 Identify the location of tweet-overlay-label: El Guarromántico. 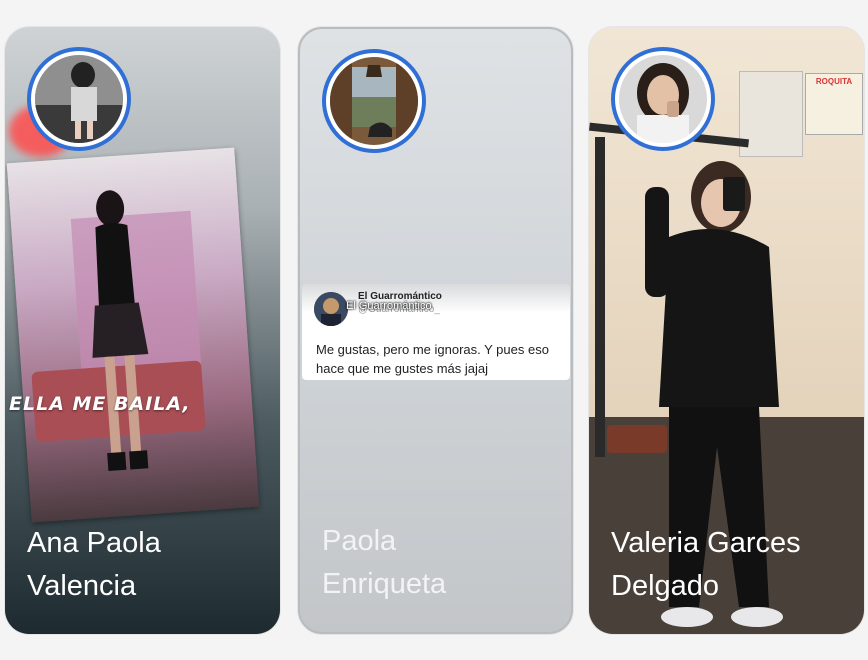
(389, 306).